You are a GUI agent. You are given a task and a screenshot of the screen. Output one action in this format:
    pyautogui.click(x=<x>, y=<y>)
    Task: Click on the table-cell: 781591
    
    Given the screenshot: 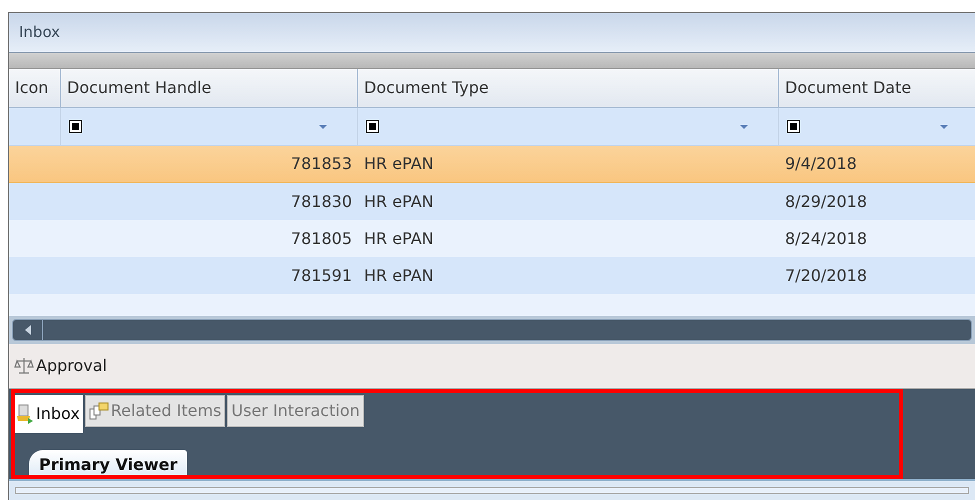 What is the action you would take?
    pyautogui.click(x=321, y=275)
    